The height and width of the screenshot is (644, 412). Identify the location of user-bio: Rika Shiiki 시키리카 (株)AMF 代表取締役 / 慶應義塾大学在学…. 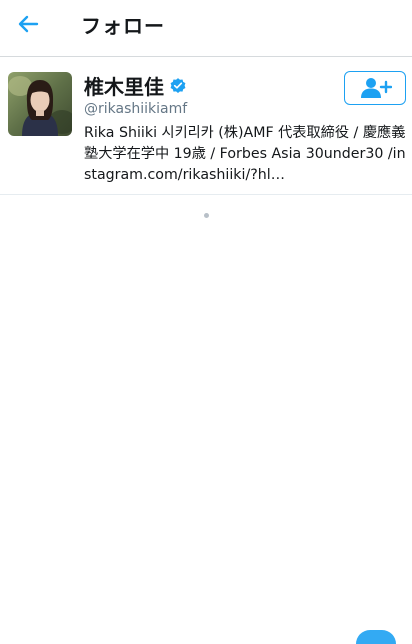
(245, 154).